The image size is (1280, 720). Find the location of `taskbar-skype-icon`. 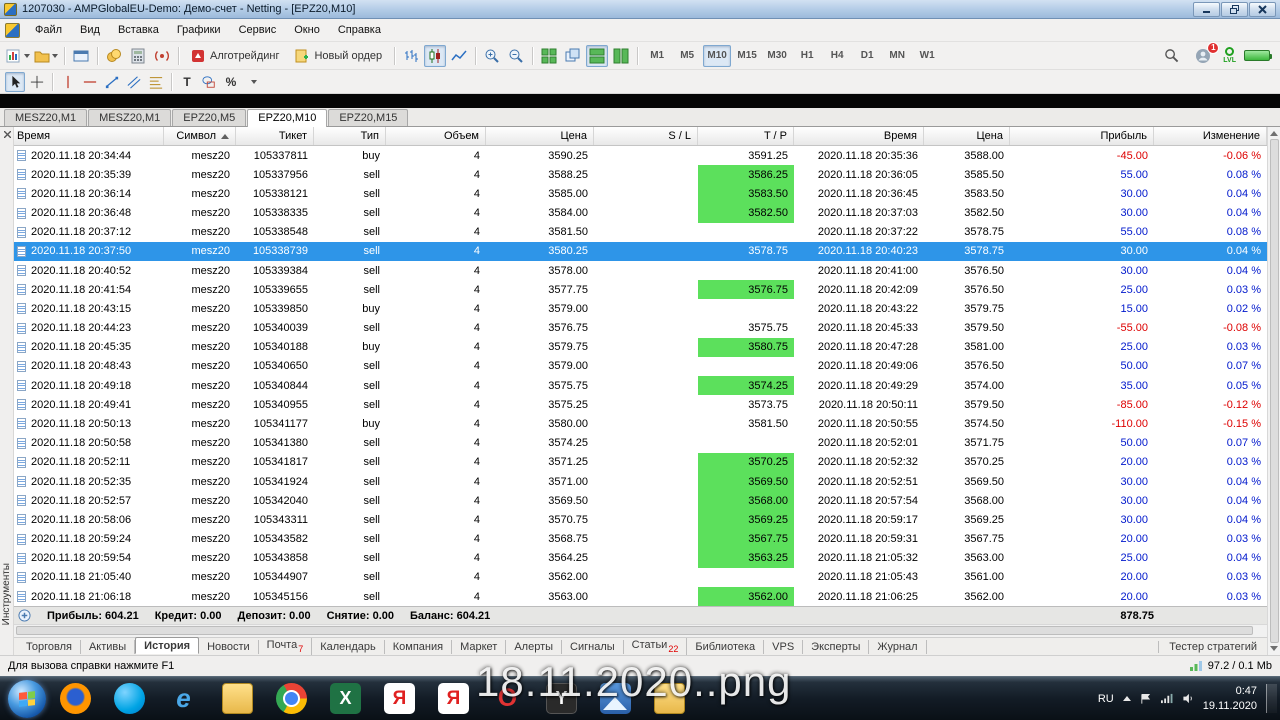

taskbar-skype-icon is located at coordinates (129, 698).